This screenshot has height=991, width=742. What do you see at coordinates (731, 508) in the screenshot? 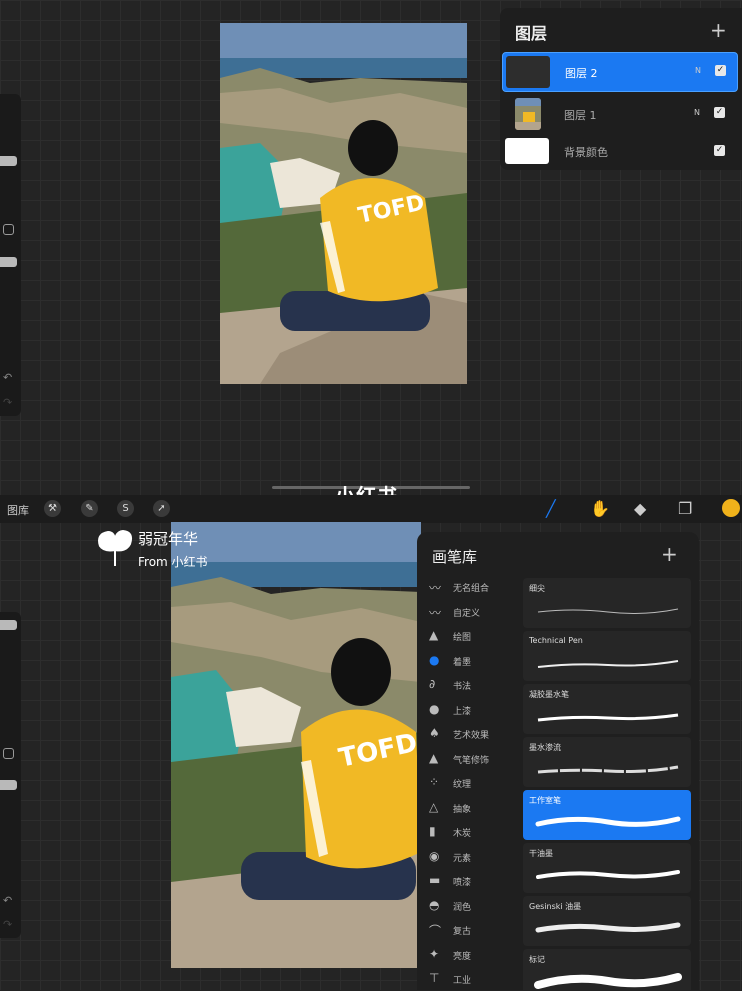
I see `color-picker-button` at bounding box center [731, 508].